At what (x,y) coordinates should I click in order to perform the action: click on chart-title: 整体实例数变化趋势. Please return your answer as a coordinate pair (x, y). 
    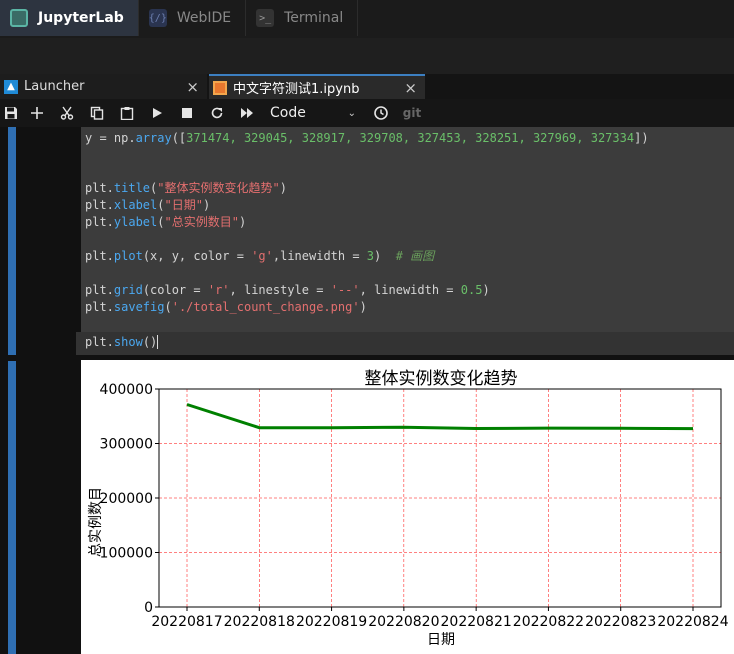
    Looking at the image, I should click on (441, 379).